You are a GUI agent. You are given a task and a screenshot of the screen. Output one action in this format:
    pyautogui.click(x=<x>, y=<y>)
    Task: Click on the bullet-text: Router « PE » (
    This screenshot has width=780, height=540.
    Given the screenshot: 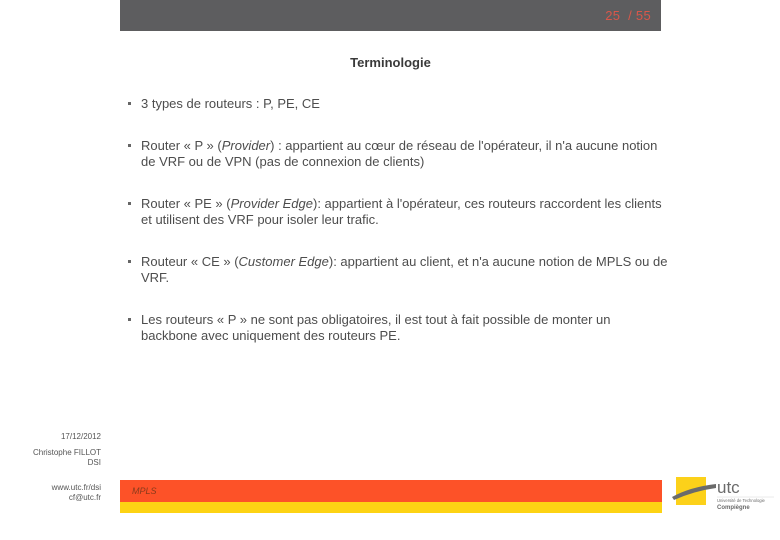 What is the action you would take?
    pyautogui.click(x=186, y=203)
    